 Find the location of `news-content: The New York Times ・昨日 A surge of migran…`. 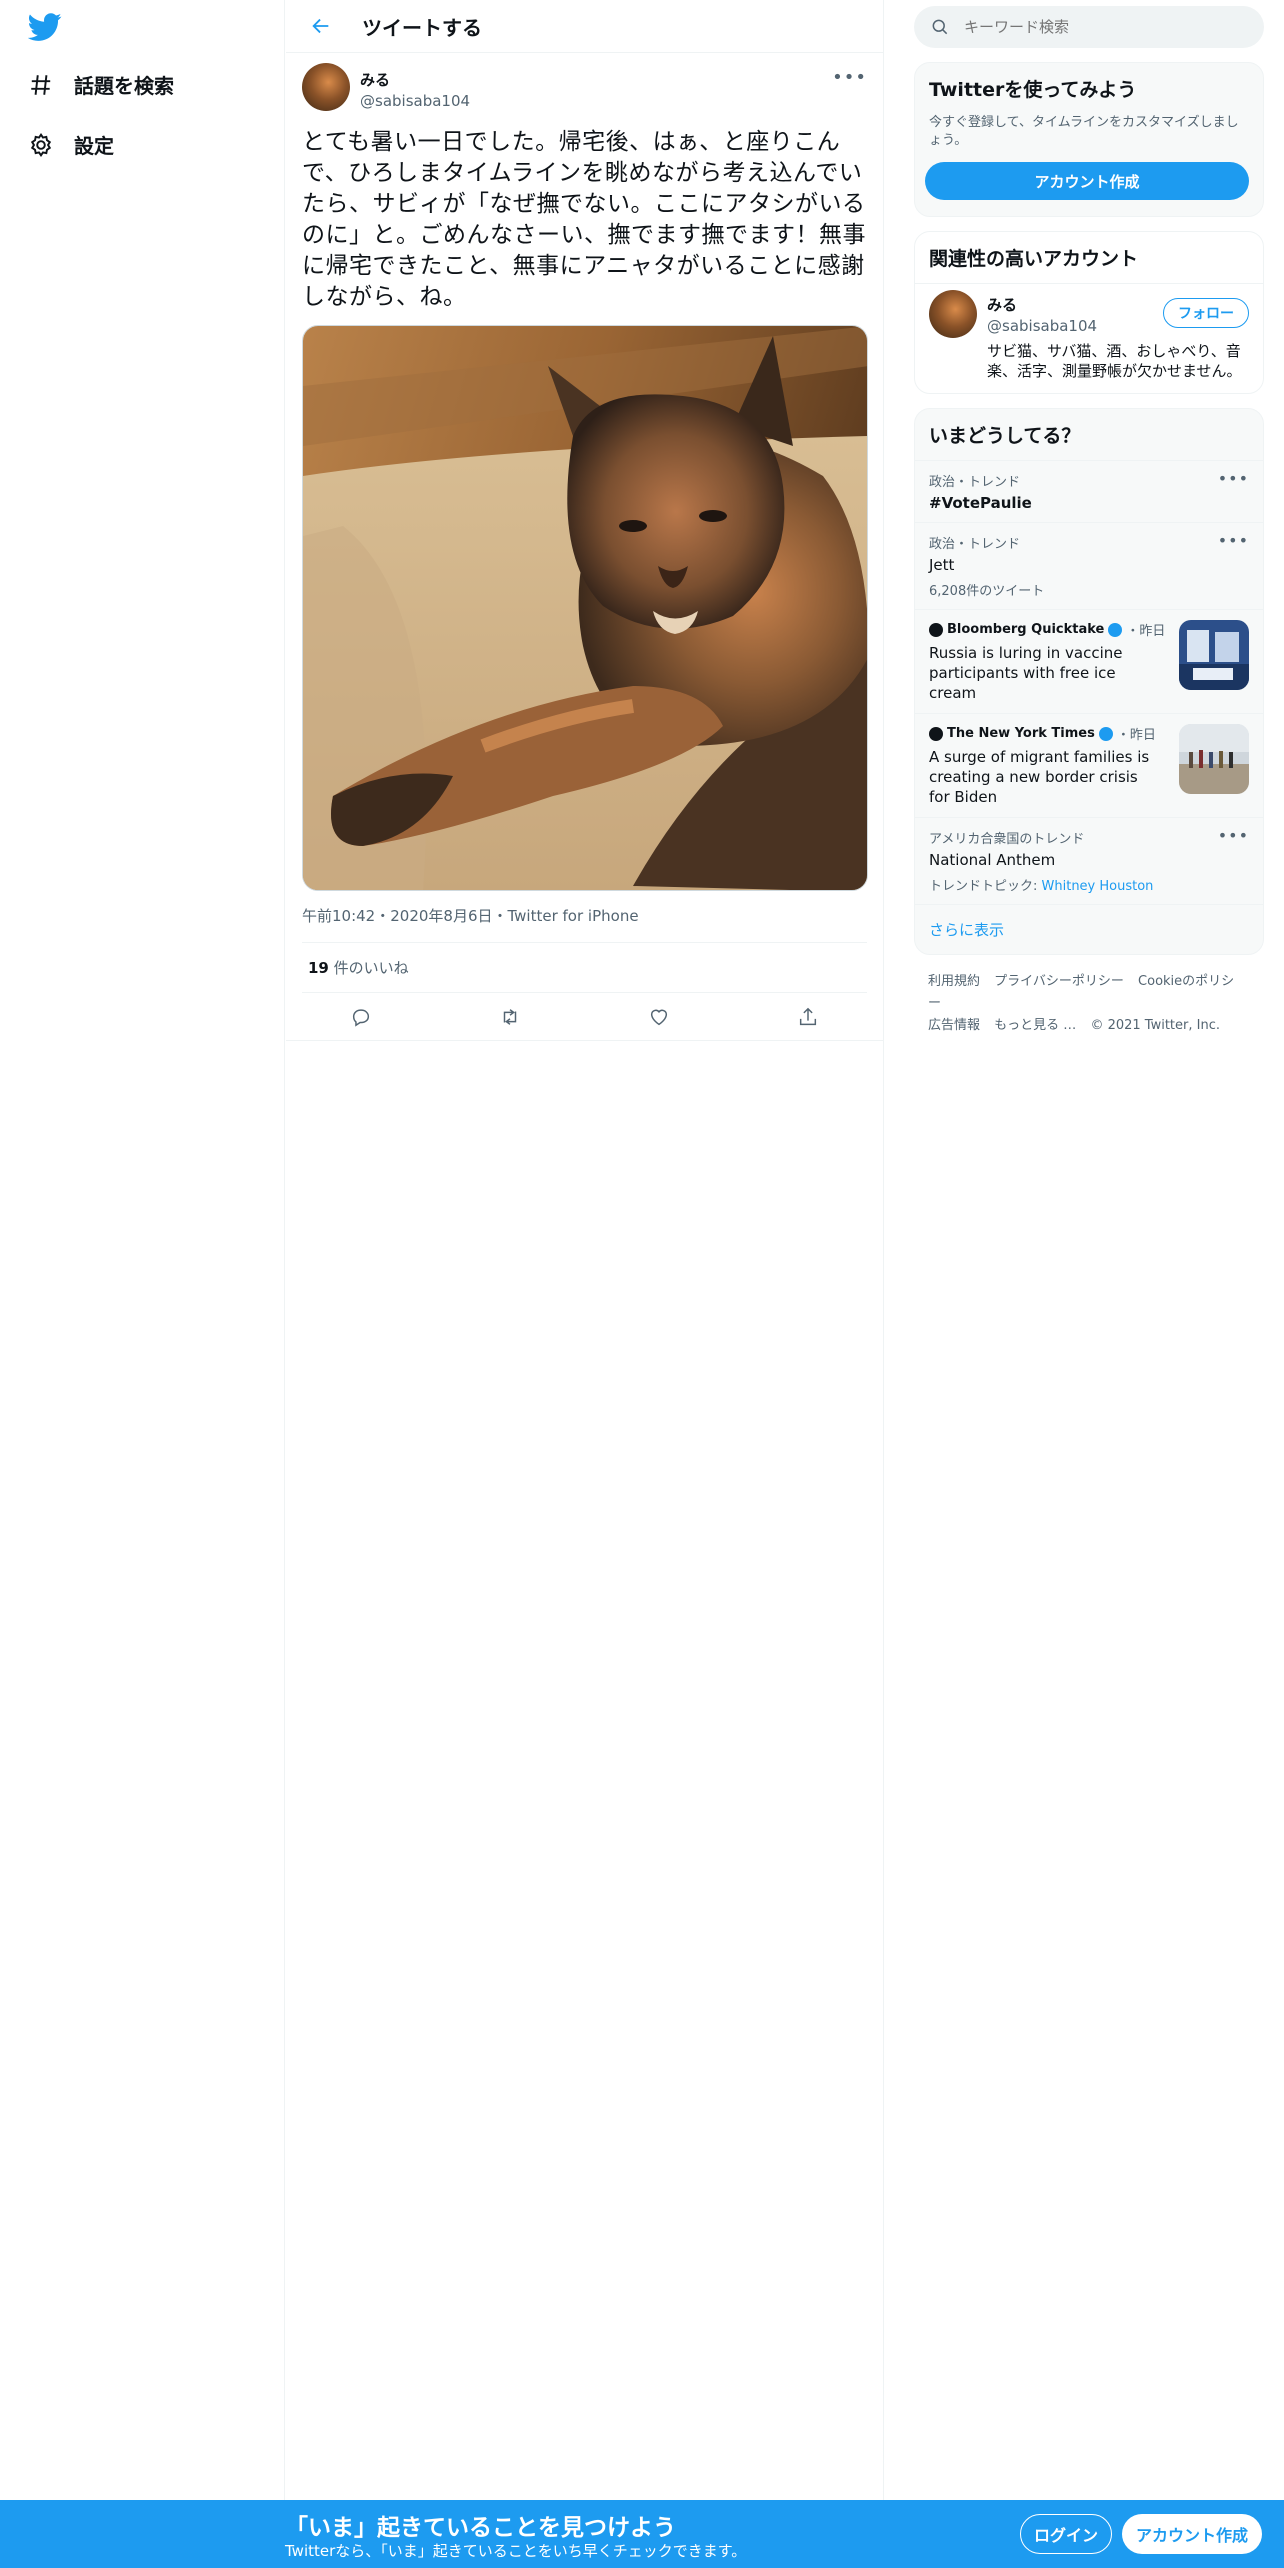

news-content: The New York Times ・昨日 A surge of migran… is located at coordinates (1044, 765).